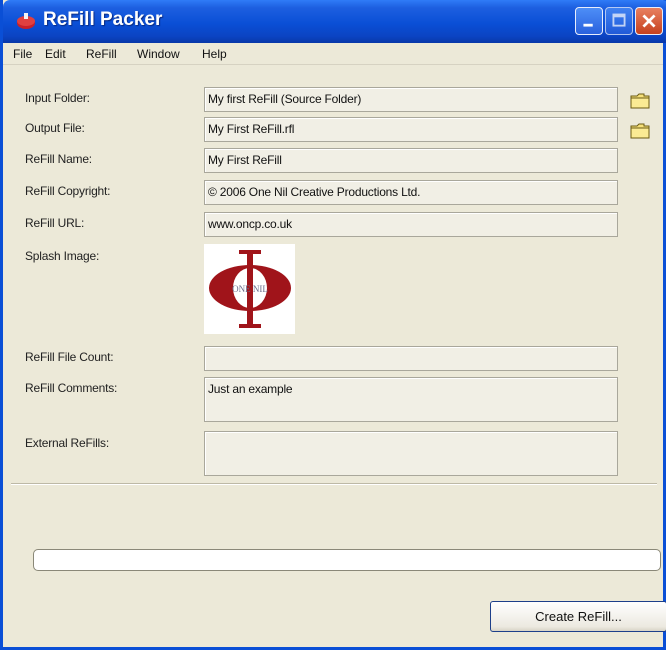 This screenshot has width=666, height=650. I want to click on refill-copyright-label: ReFill Copyright:, so click(68, 191).